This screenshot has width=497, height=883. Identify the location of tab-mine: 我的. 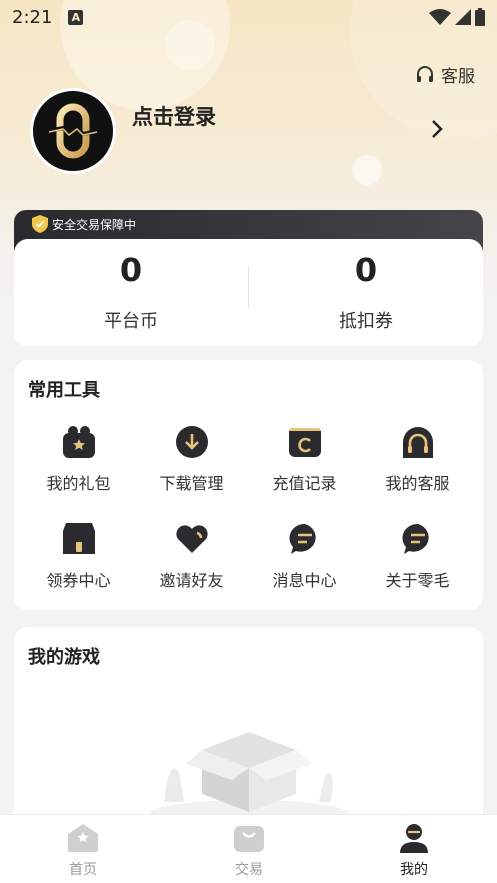
(414, 849).